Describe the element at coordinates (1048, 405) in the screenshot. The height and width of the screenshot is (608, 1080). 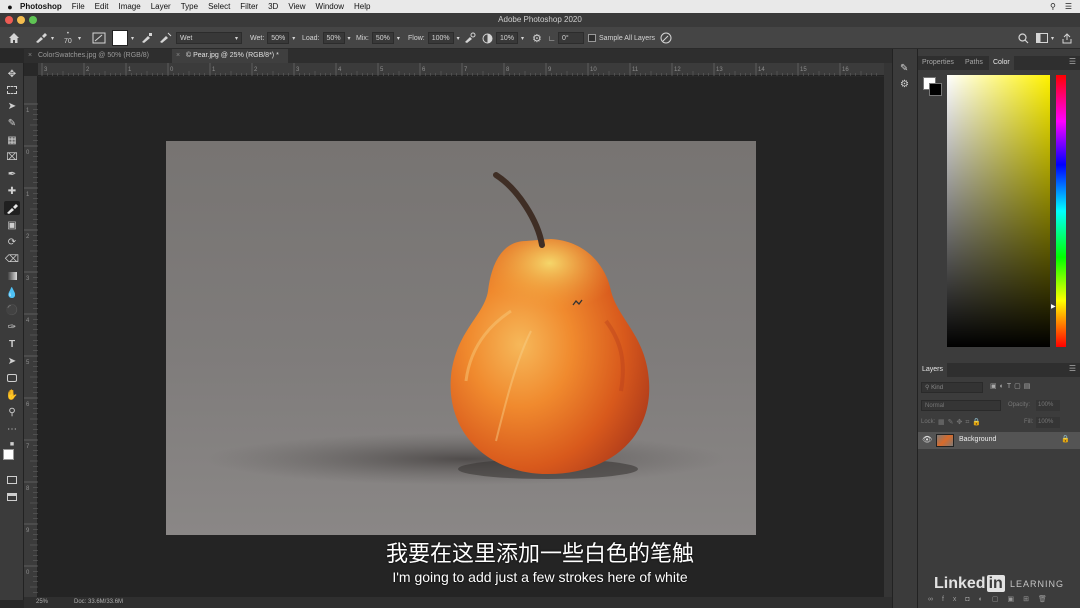
I see `opacity-value: 100%` at that location.